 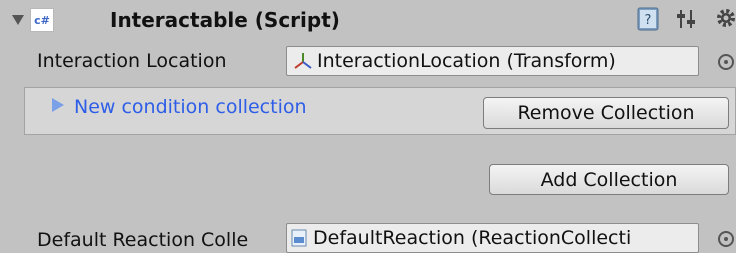 I want to click on default-reaction-value: DefaultReaction (ReactionCollecti, so click(x=472, y=238).